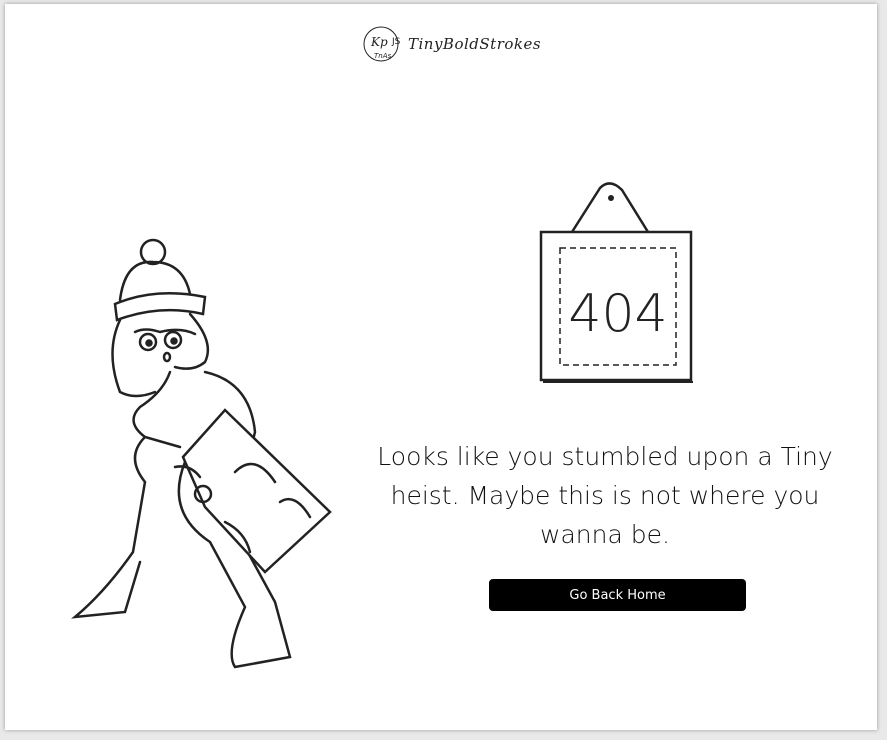  I want to click on 404-sign-illustration: 404, so click(616, 282).